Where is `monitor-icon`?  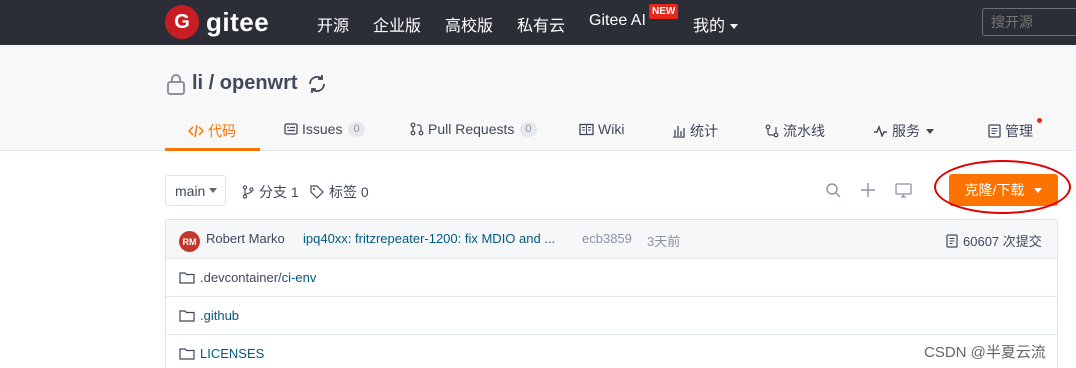
monitor-icon is located at coordinates (903, 190).